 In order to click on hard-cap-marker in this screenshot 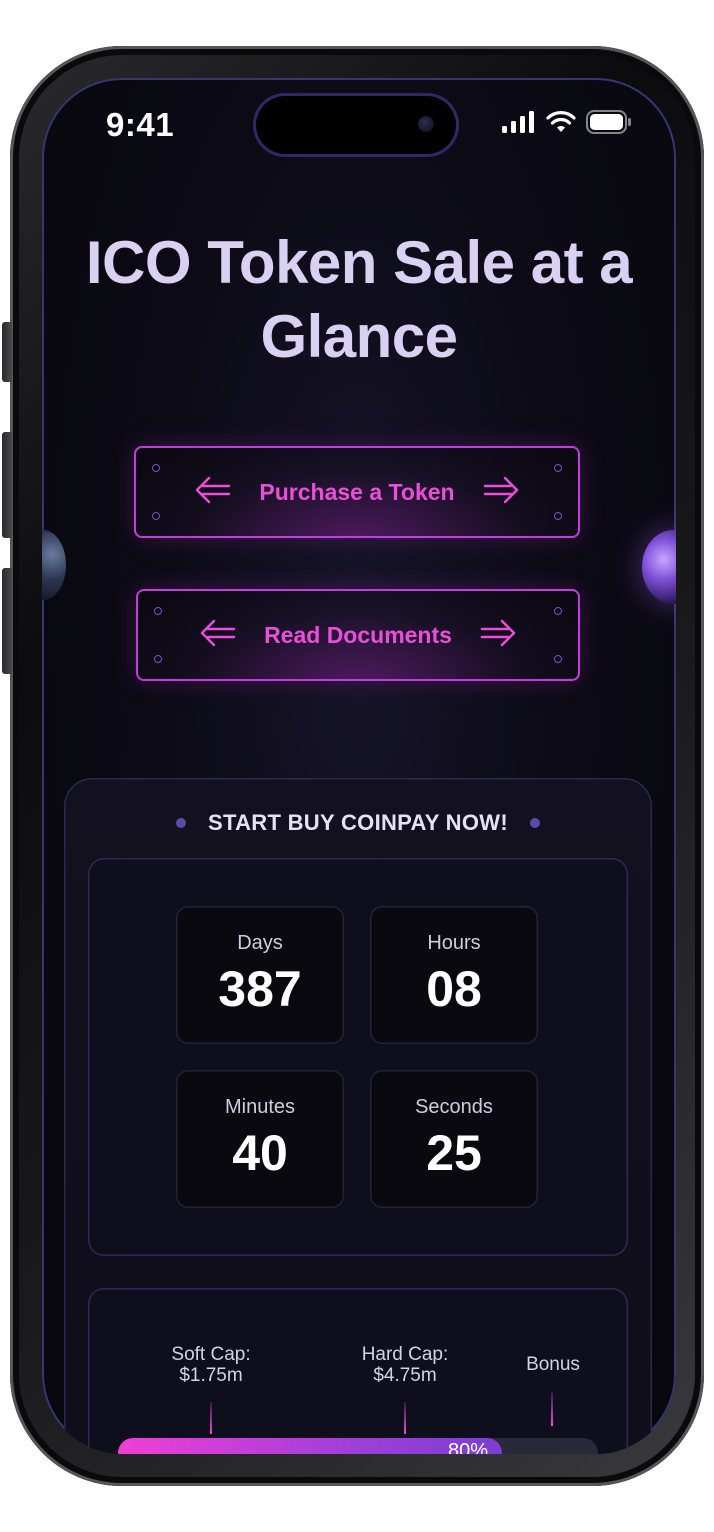, I will do `click(405, 1418)`.